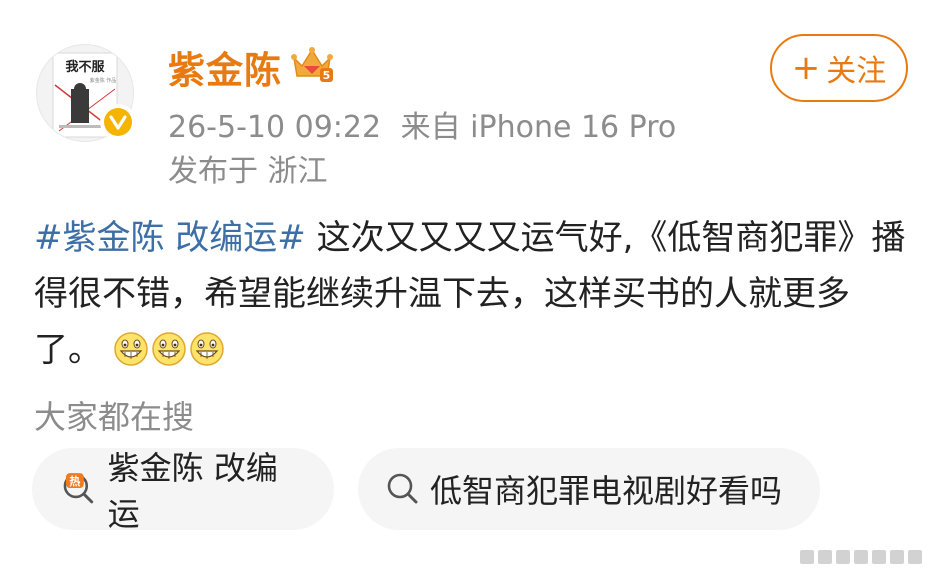 The height and width of the screenshot is (582, 940). Describe the element at coordinates (248, 171) in the screenshot. I see `post-location: 发布于 浙江` at that location.